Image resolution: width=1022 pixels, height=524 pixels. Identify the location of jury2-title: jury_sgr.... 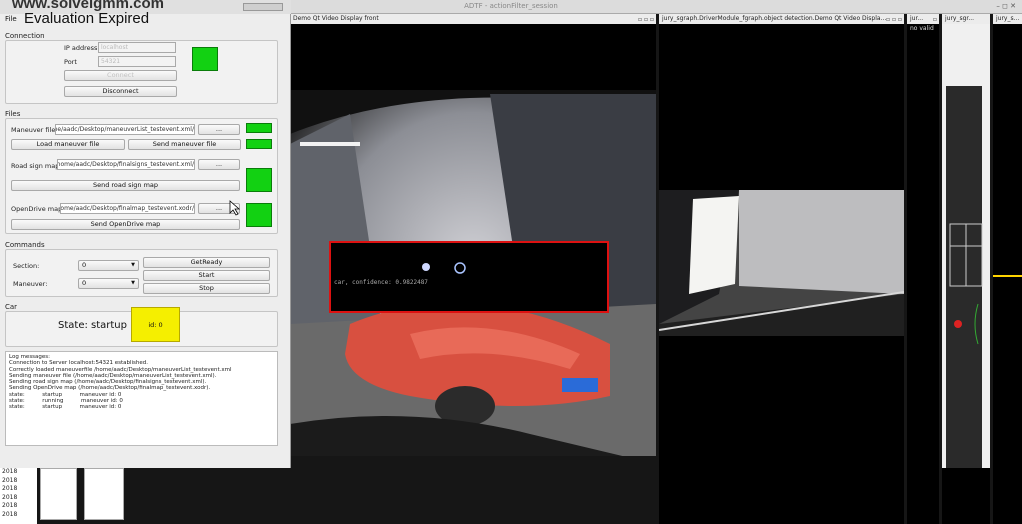
(960, 18).